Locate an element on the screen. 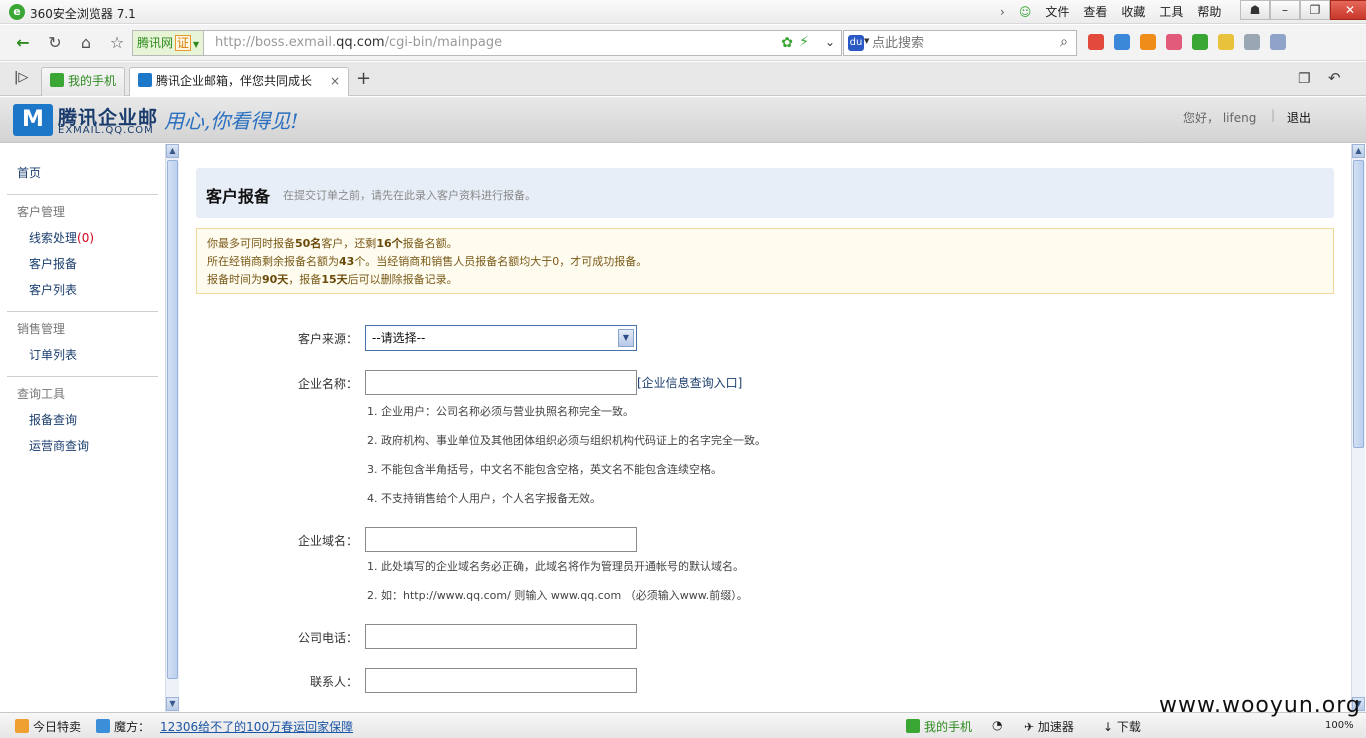 Image resolution: width=1366 pixels, height=738 pixels. apps-icon is located at coordinates (1096, 42).